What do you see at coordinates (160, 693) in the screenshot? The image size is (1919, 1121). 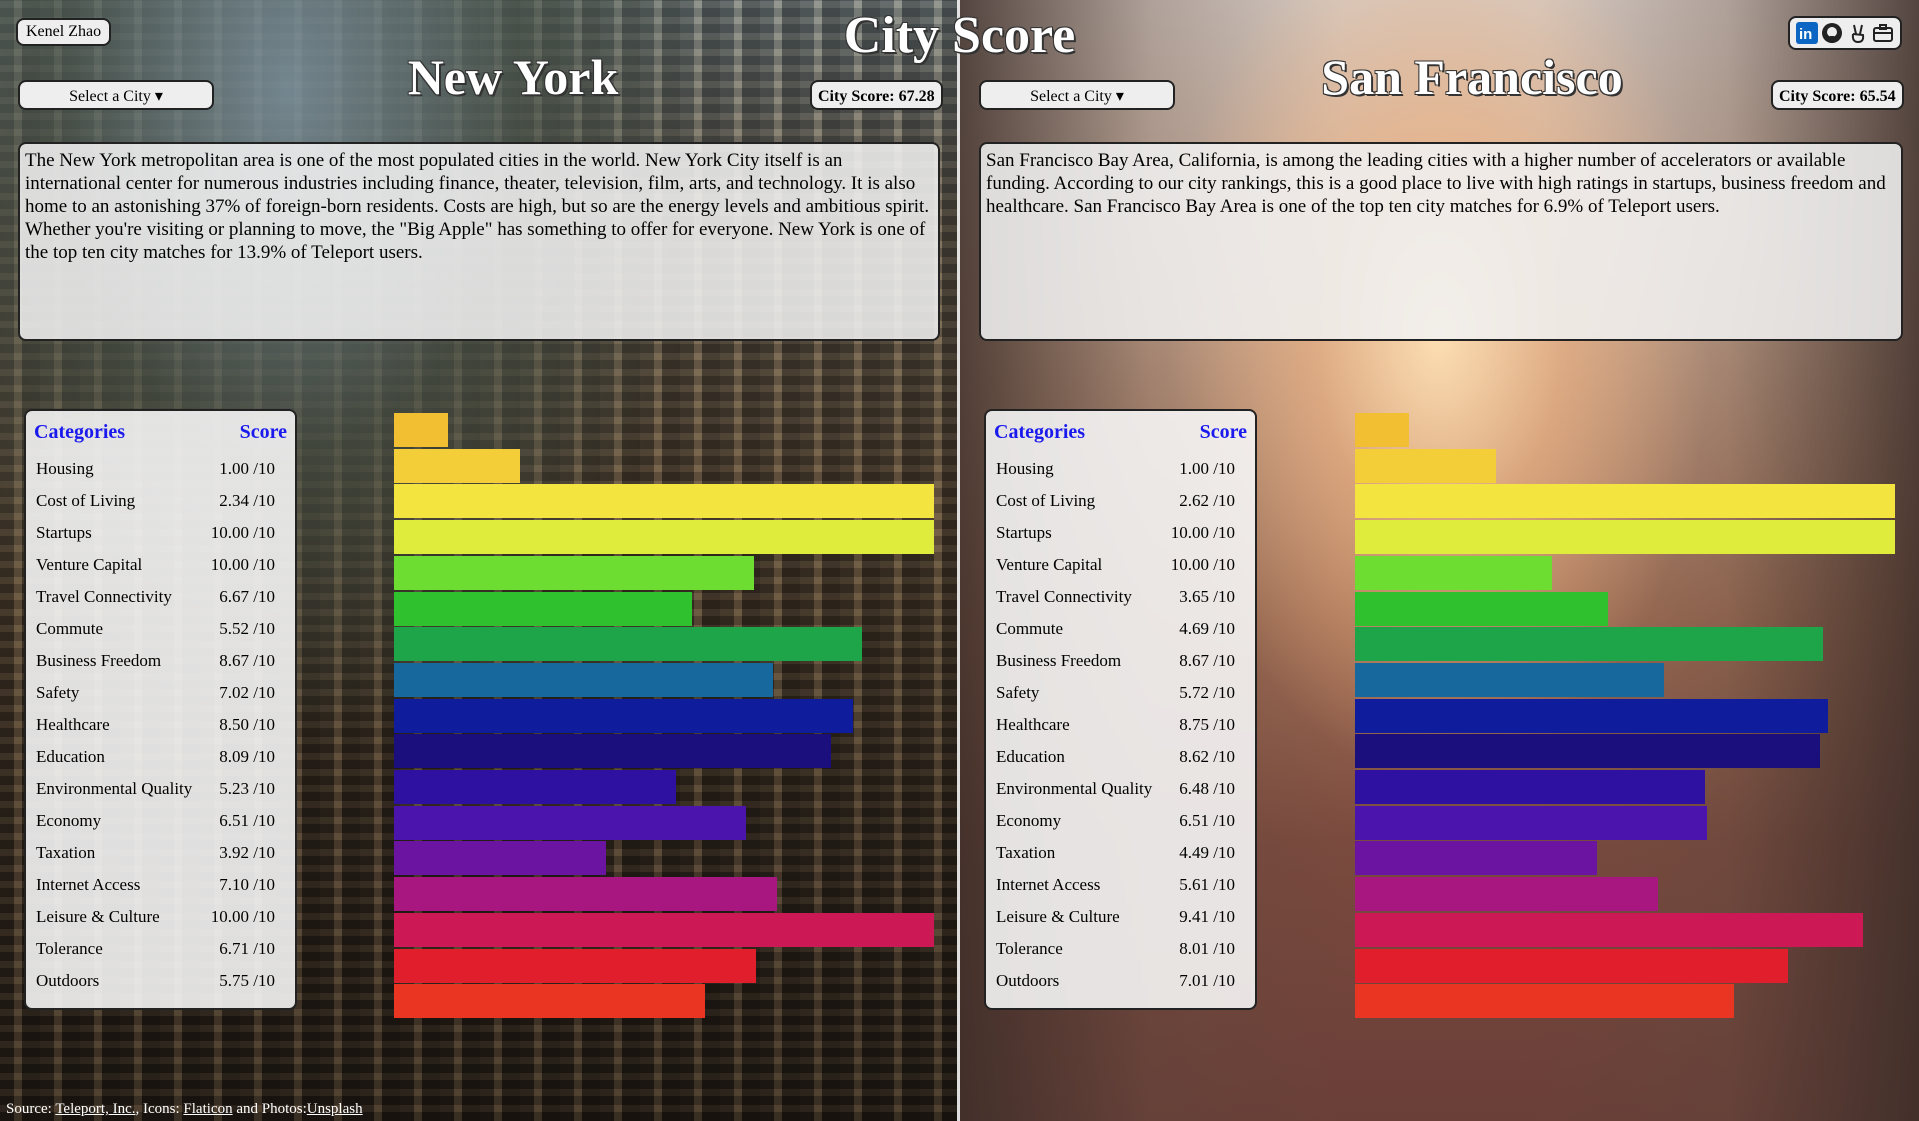 I see `table-row: Safety 7.02 /10` at bounding box center [160, 693].